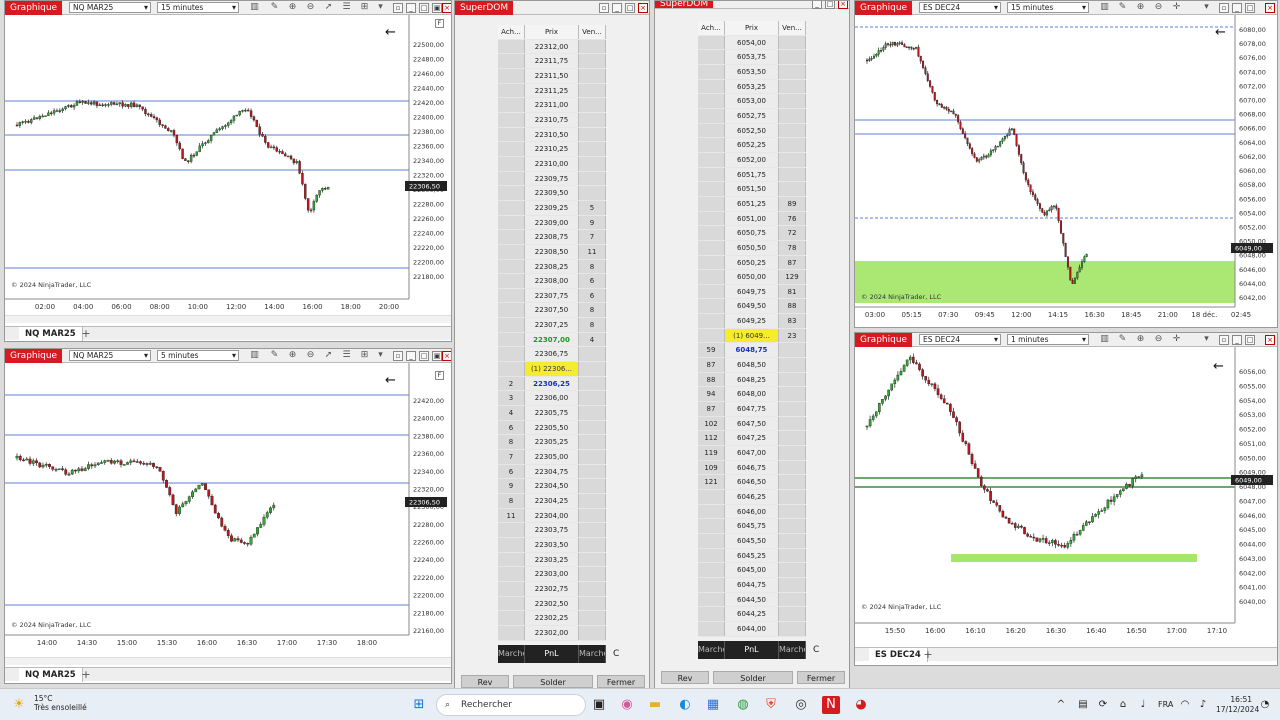 The image size is (1280, 720). I want to click on ninjatrader-icon: N, so click(831, 705).